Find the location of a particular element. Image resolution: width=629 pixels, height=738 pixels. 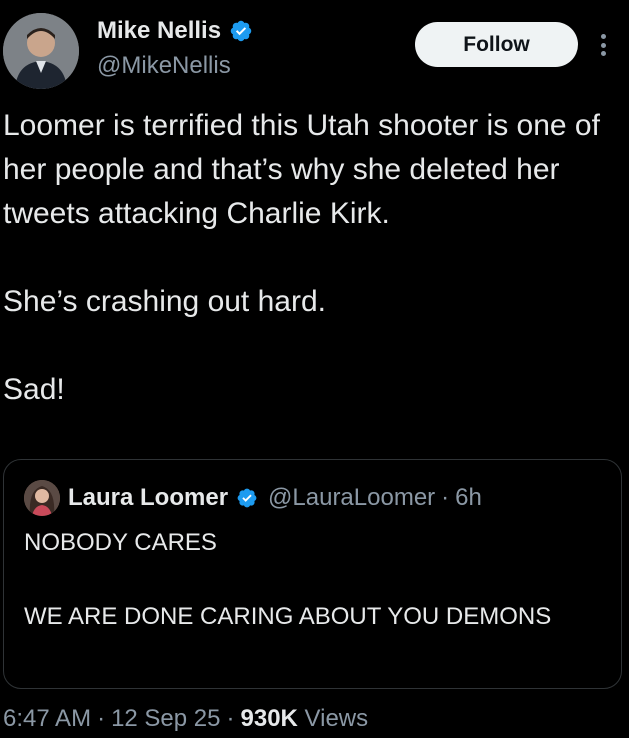

views-count: 930K is located at coordinates (269, 718).